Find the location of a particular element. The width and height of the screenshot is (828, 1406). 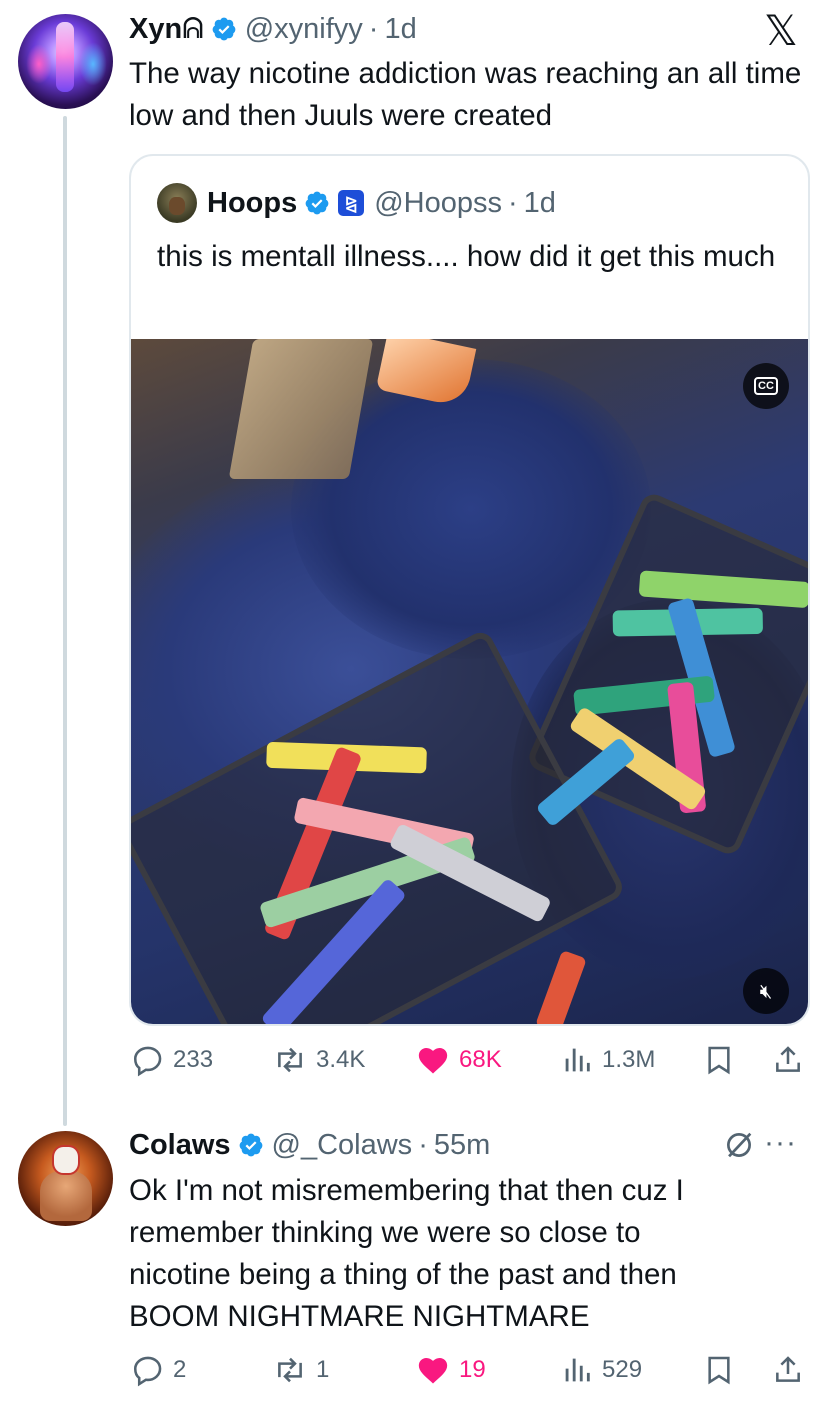

views-button: 1.3M is located at coordinates (607, 1060).